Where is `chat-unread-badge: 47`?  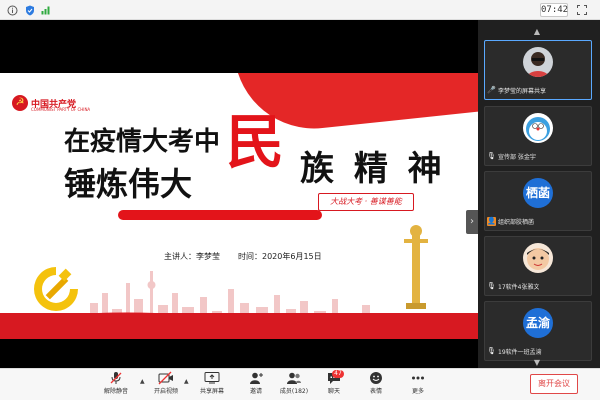 chat-unread-badge: 47 is located at coordinates (338, 374).